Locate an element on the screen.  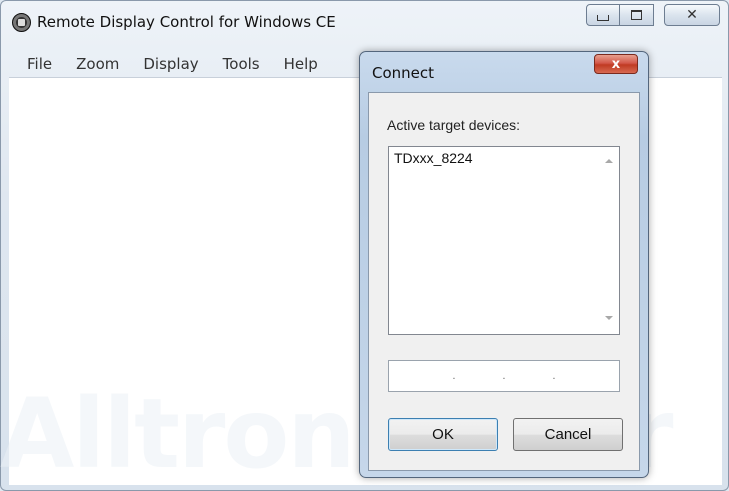
dialog-close-button: x is located at coordinates (616, 64).